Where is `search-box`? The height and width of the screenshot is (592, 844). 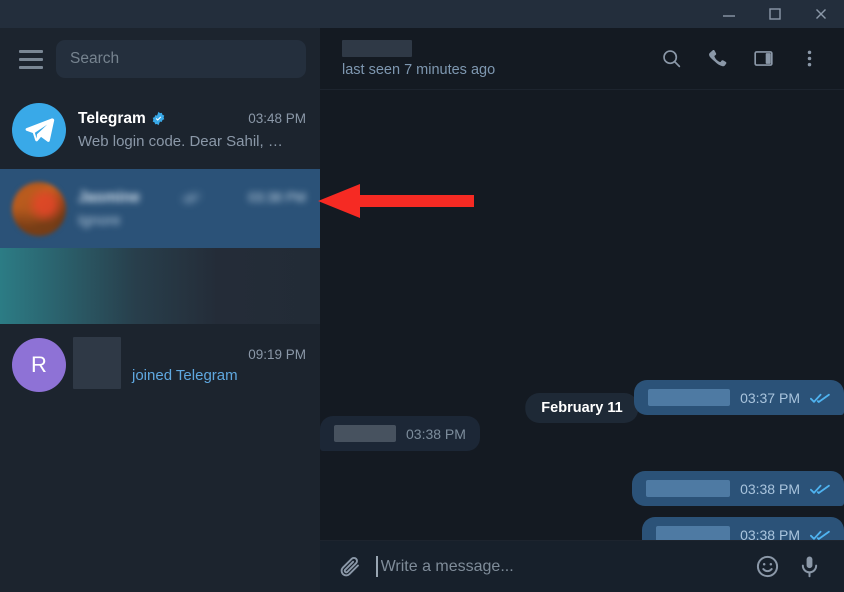
search-box is located at coordinates (181, 59).